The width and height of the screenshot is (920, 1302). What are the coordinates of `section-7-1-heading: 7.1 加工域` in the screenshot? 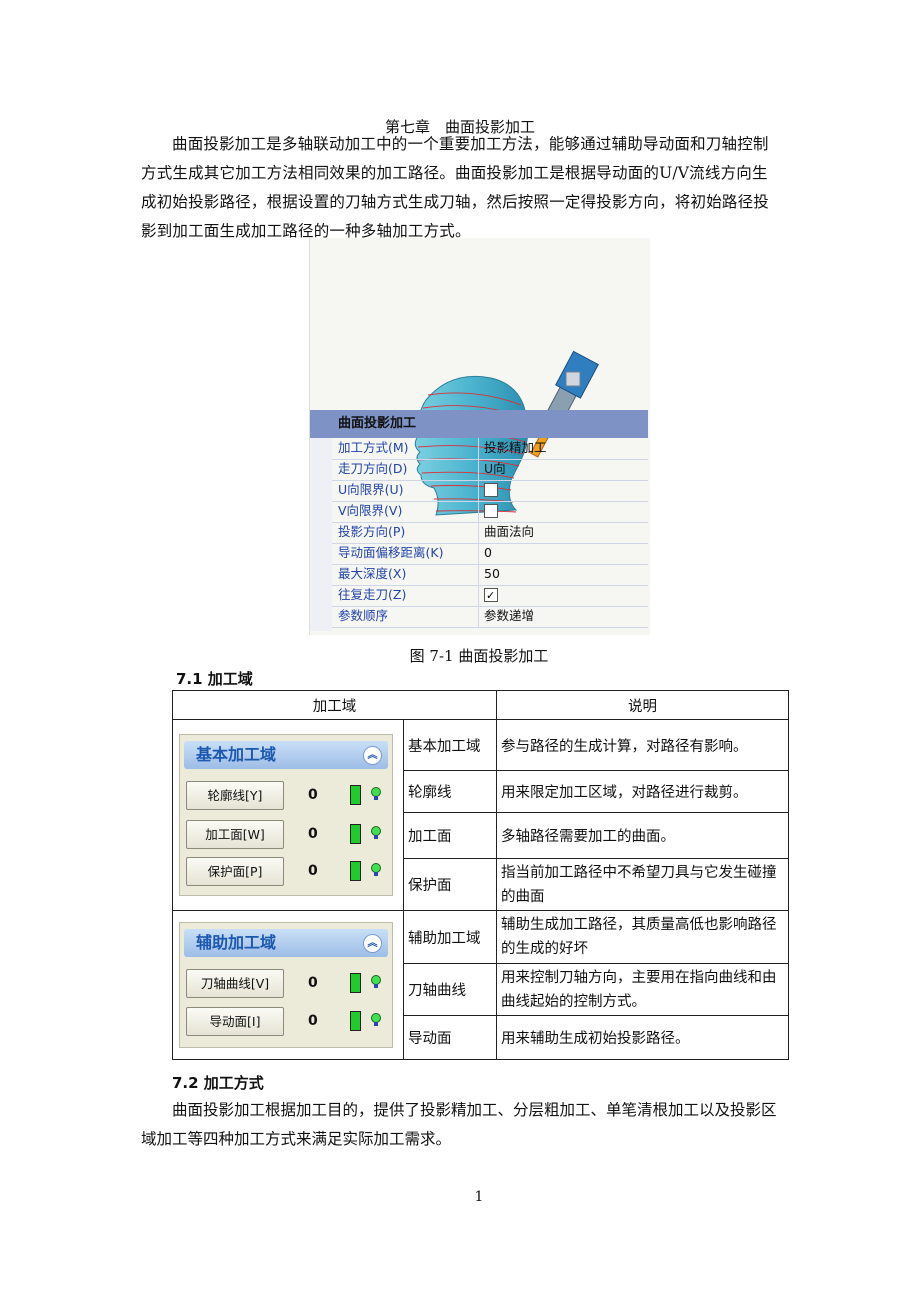 It's located at (214, 679).